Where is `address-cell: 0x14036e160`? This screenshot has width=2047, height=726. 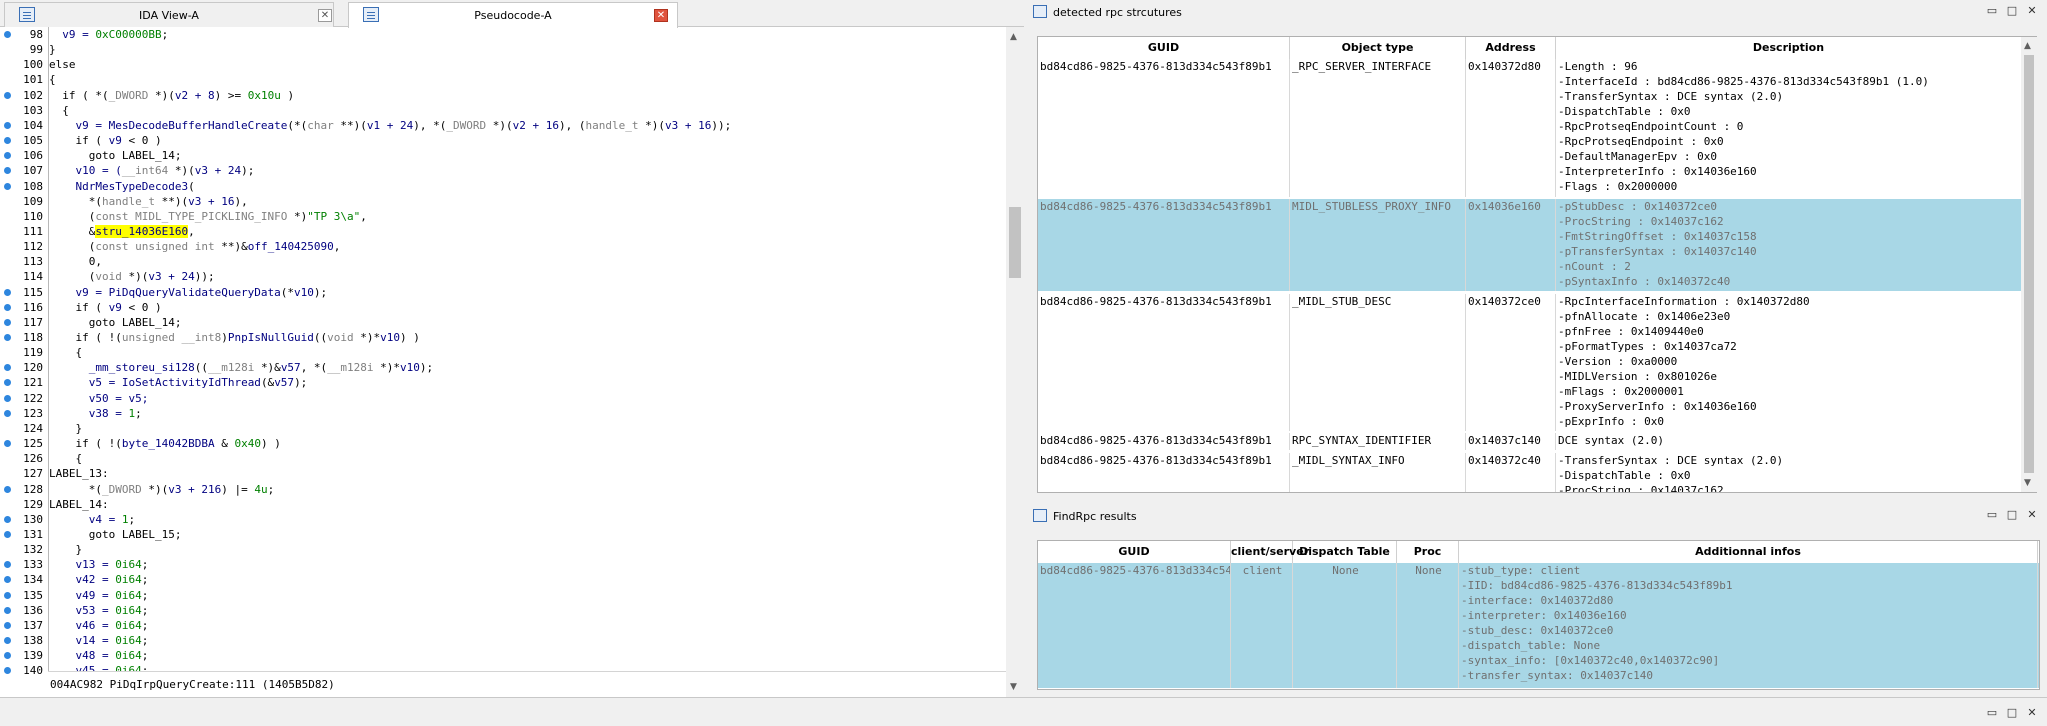
address-cell: 0x14036e160 is located at coordinates (1511, 245).